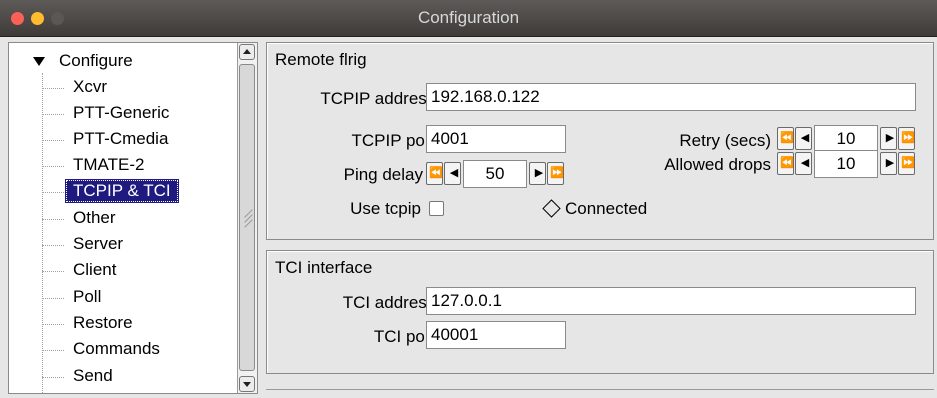 This screenshot has width=937, height=398. I want to click on tcpip-address-label: TCPIP address:, so click(380, 98).